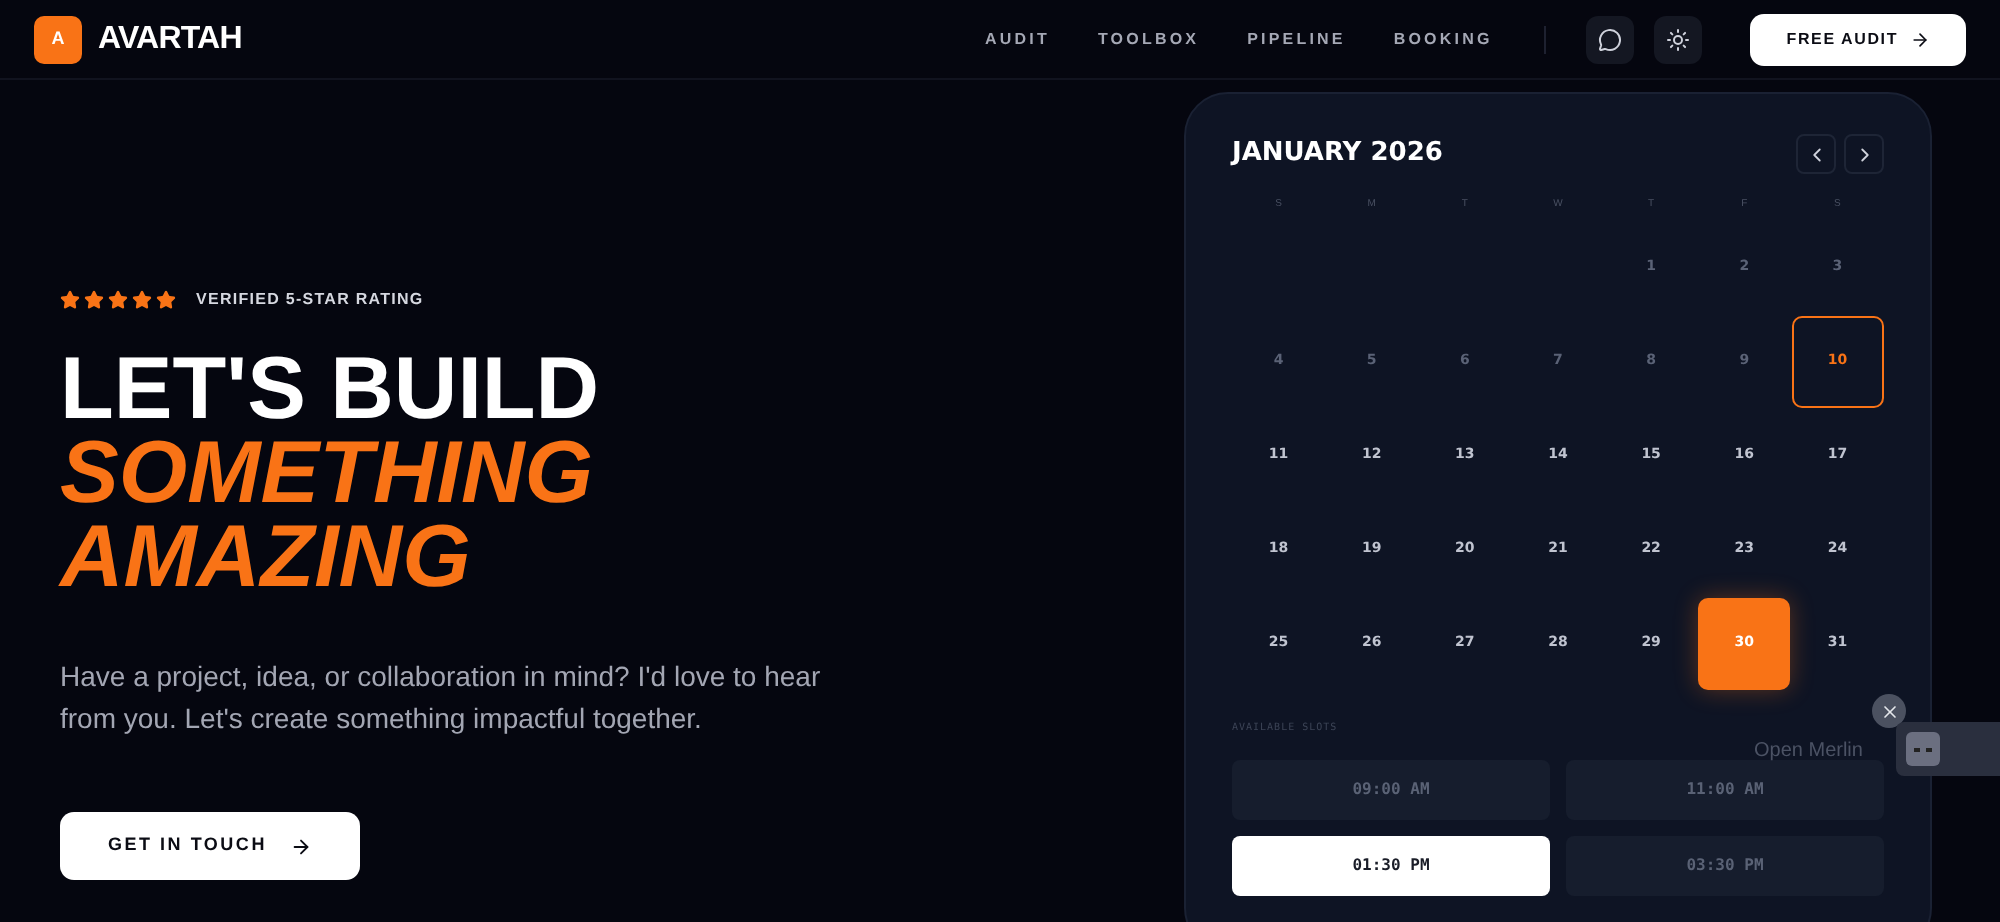  I want to click on sun-icon, so click(1678, 39).